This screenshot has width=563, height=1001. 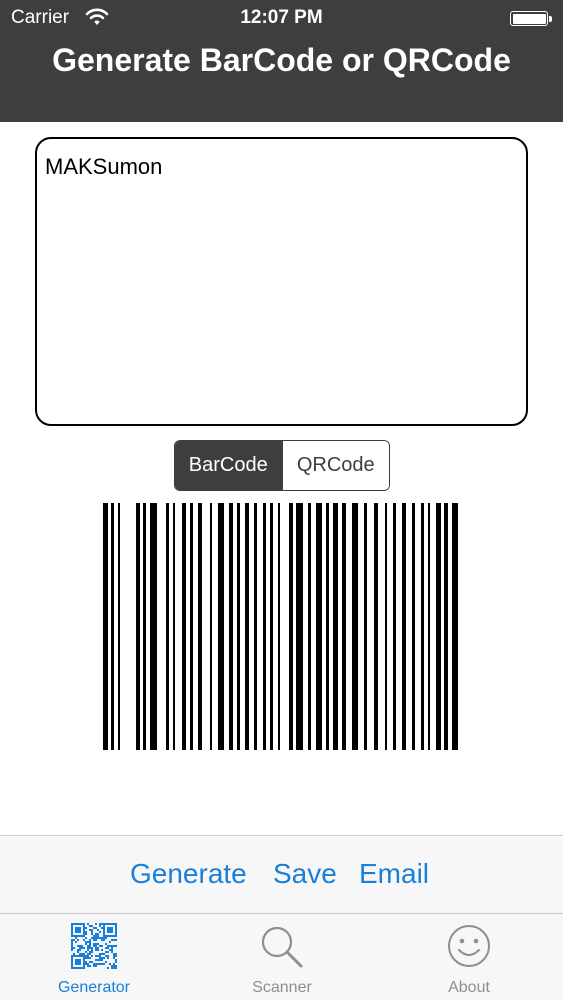 I want to click on tab-bar: Generator Scanner About, so click(x=281, y=956).